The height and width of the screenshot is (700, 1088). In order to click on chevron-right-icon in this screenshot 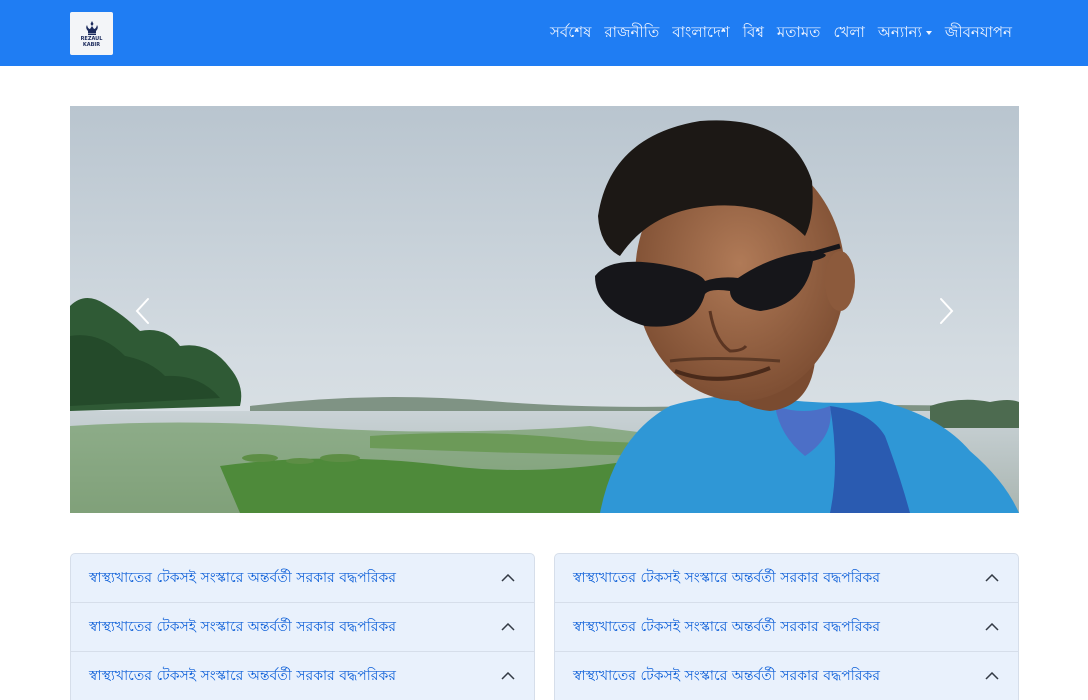, I will do `click(947, 311)`.